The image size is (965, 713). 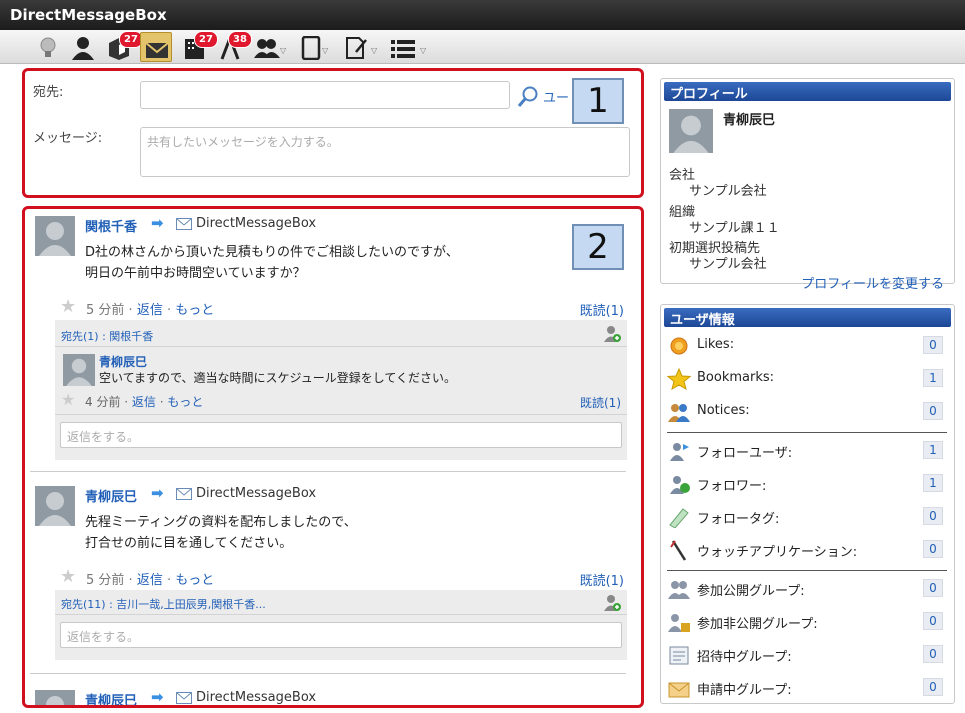 What do you see at coordinates (528, 97) in the screenshot?
I see `search-icon` at bounding box center [528, 97].